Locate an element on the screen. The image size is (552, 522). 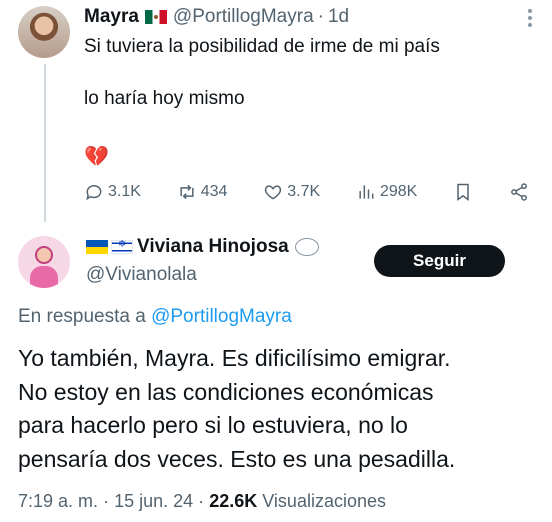
like-button: 3.7K is located at coordinates (291, 192).